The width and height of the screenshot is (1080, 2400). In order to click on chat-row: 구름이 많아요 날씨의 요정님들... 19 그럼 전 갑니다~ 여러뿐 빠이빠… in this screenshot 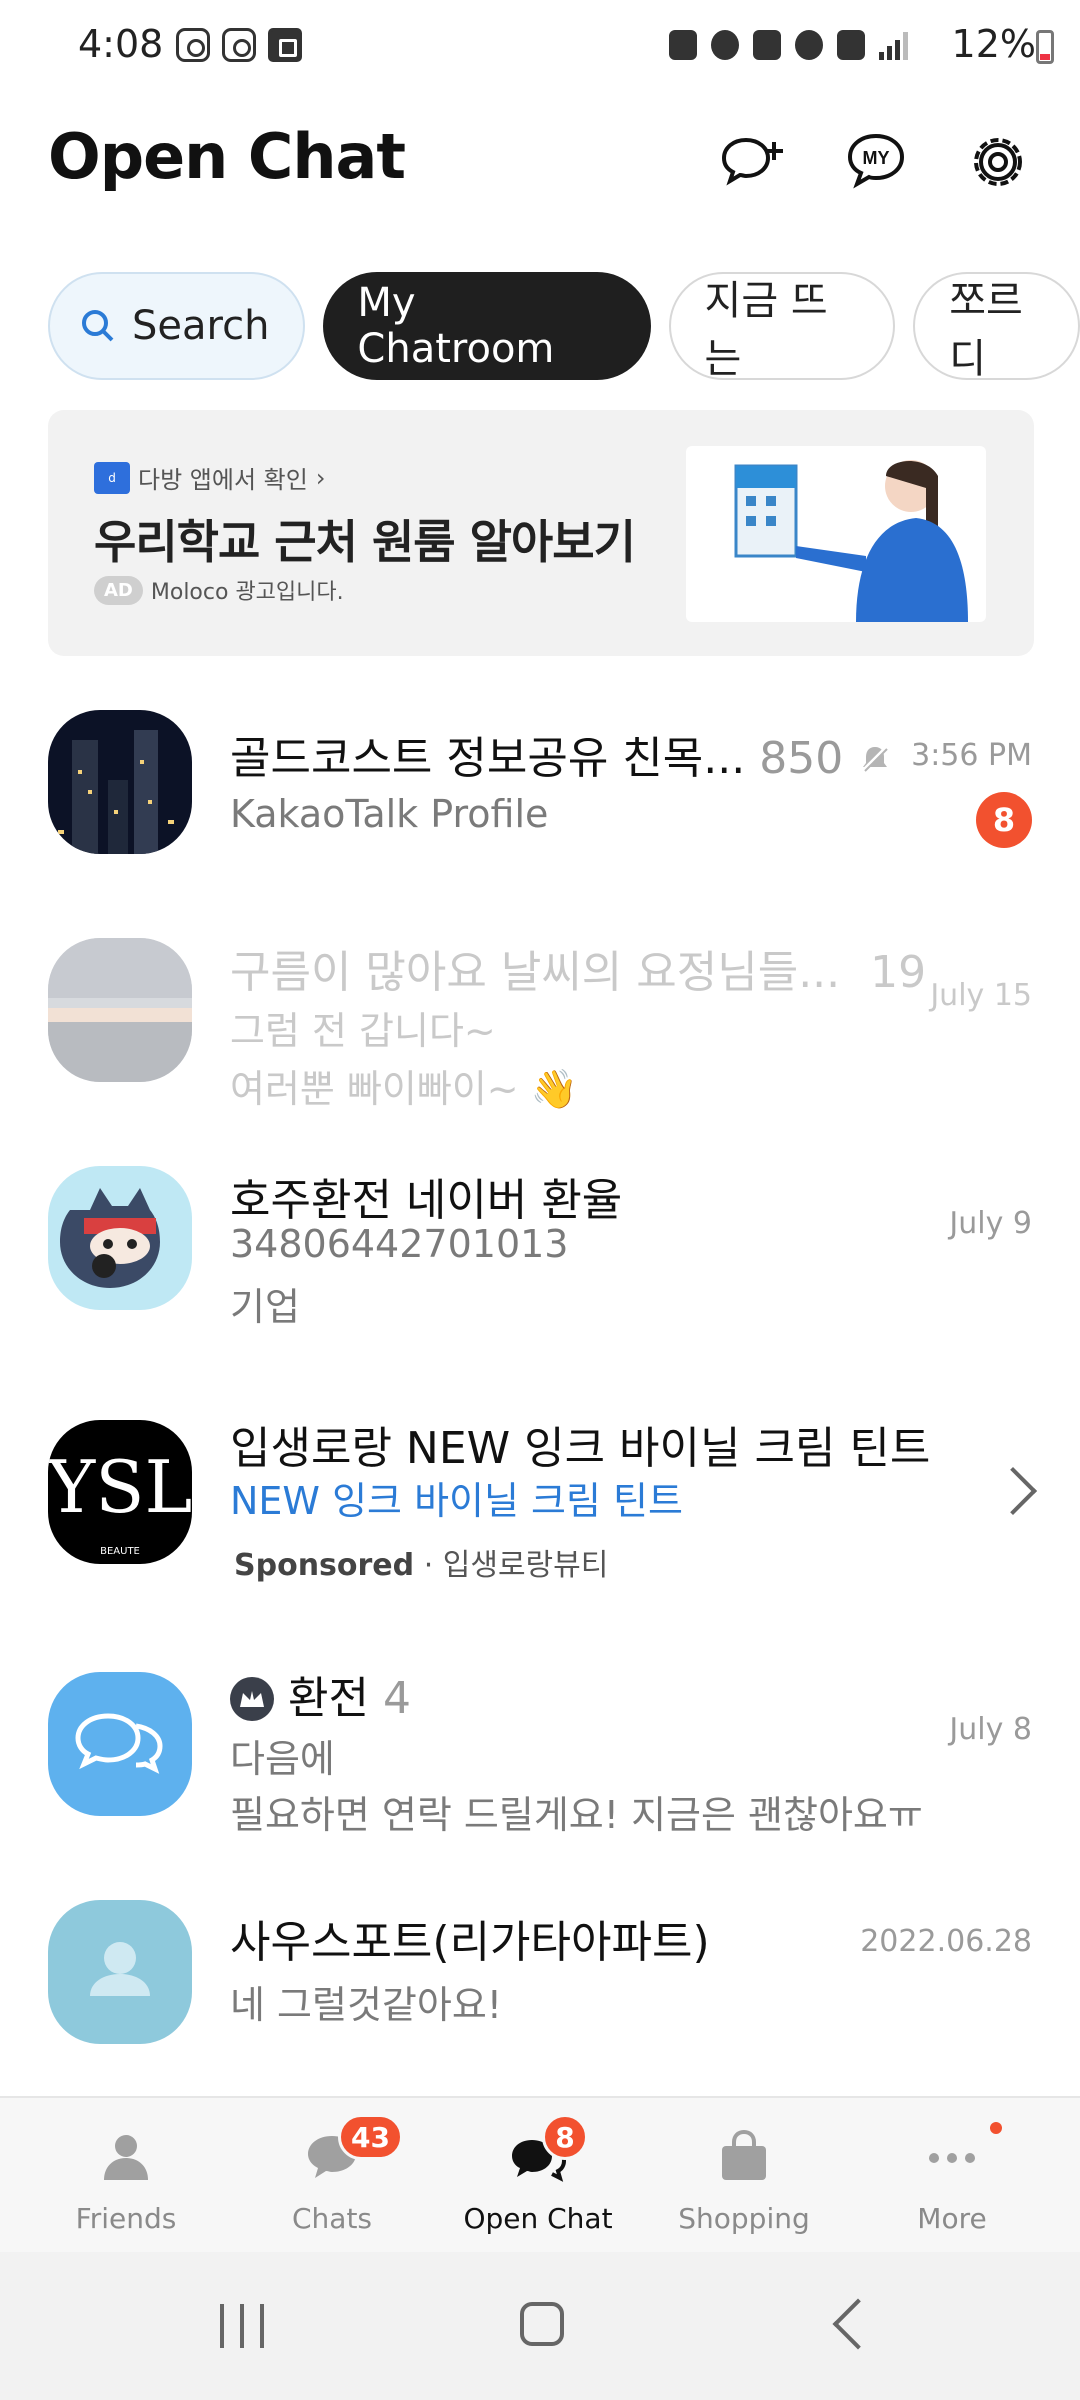, I will do `click(540, 1033)`.